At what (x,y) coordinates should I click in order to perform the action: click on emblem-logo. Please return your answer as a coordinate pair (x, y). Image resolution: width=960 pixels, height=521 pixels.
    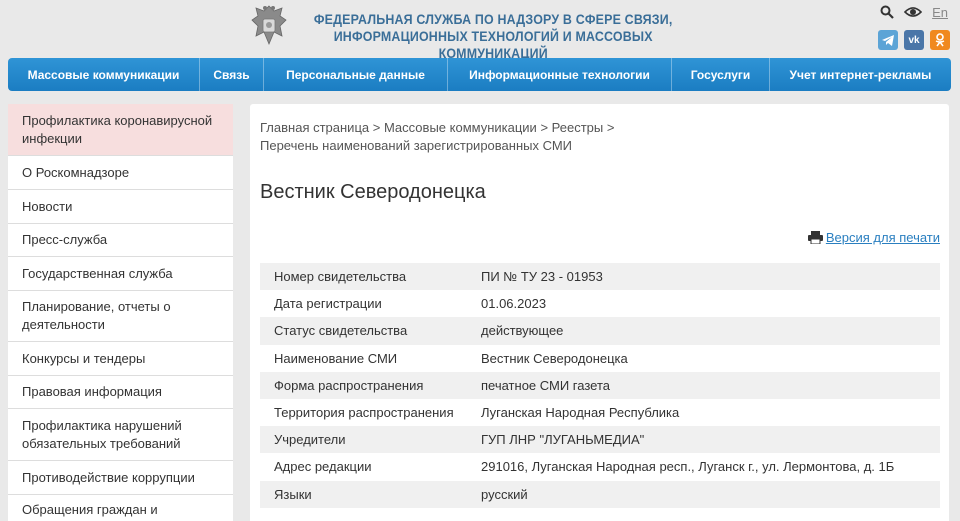
    Looking at the image, I should click on (269, 25).